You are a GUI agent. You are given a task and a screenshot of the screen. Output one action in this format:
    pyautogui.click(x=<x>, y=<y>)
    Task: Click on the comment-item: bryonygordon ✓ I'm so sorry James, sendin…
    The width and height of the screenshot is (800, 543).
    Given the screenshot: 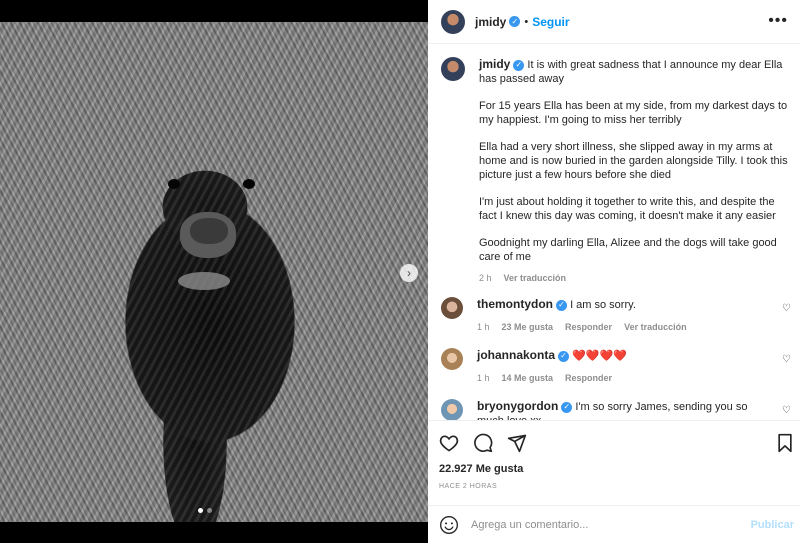 What is the action you would take?
    pyautogui.click(x=616, y=409)
    